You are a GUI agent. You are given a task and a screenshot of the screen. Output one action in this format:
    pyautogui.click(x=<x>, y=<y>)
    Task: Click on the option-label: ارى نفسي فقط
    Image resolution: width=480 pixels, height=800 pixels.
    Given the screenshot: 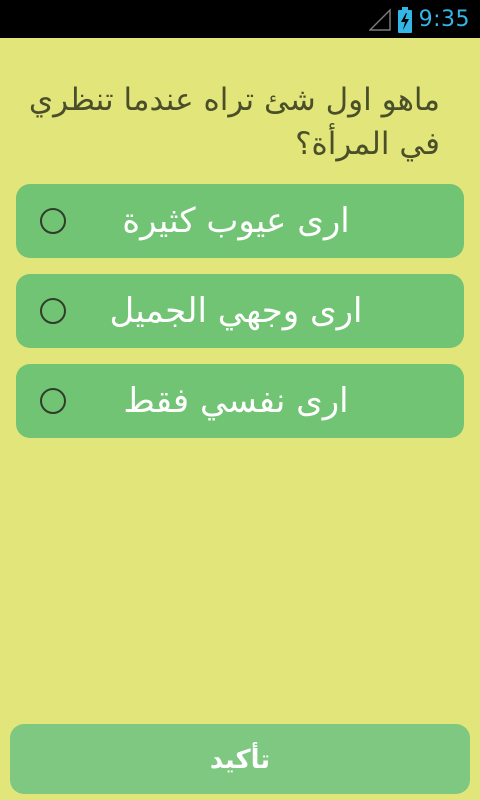 What is the action you would take?
    pyautogui.click(x=236, y=401)
    